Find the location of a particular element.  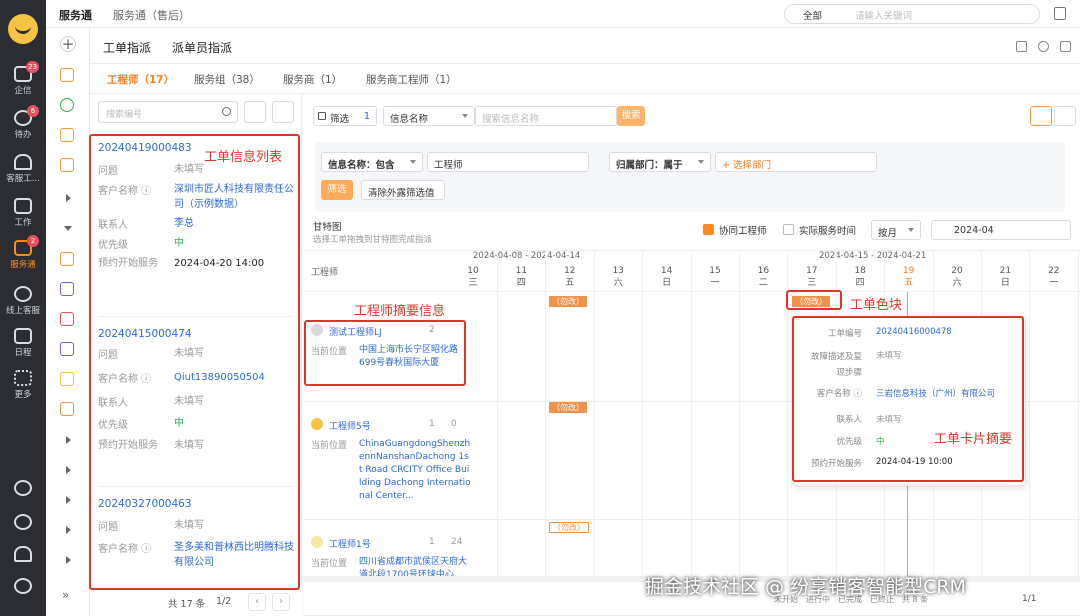

gantt-view-icon is located at coordinates (1041, 116).